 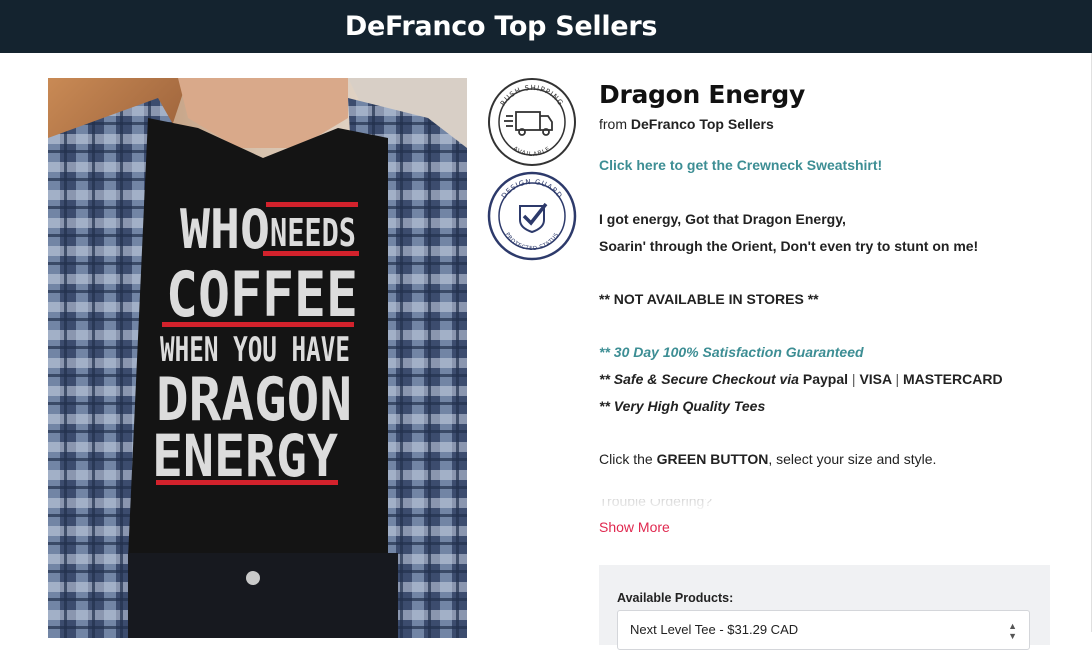 I want to click on lyrics-line-1: I got energy, Got that Dragon Energy,, so click(x=722, y=219).